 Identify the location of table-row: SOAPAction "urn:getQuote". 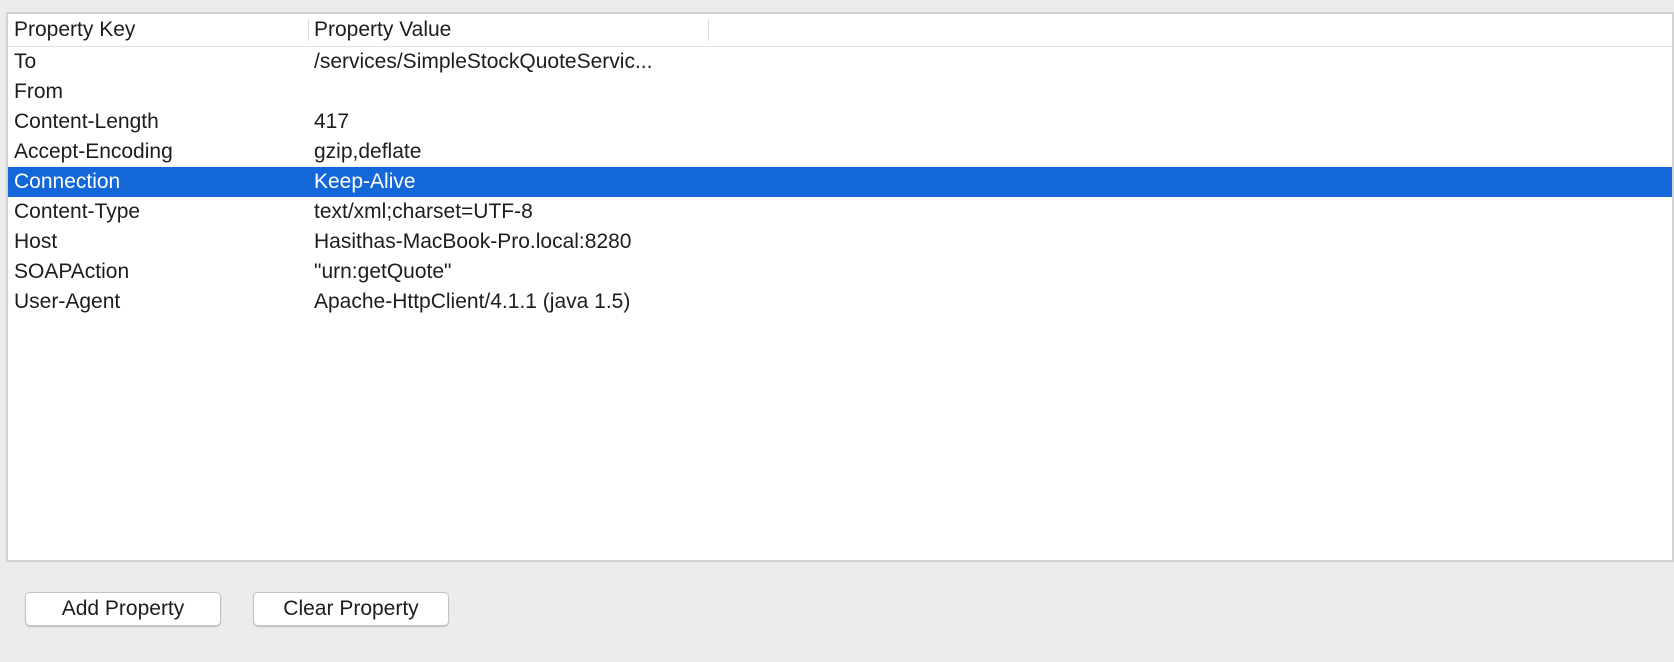
(840, 272).